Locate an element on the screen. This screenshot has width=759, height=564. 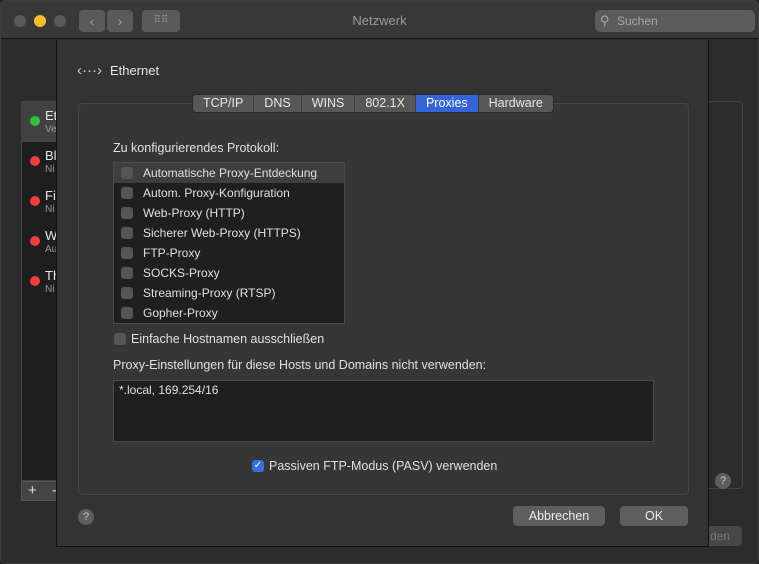
protocol-item: Sicherer Web-Proxy (HTTPS) is located at coordinates (229, 233).